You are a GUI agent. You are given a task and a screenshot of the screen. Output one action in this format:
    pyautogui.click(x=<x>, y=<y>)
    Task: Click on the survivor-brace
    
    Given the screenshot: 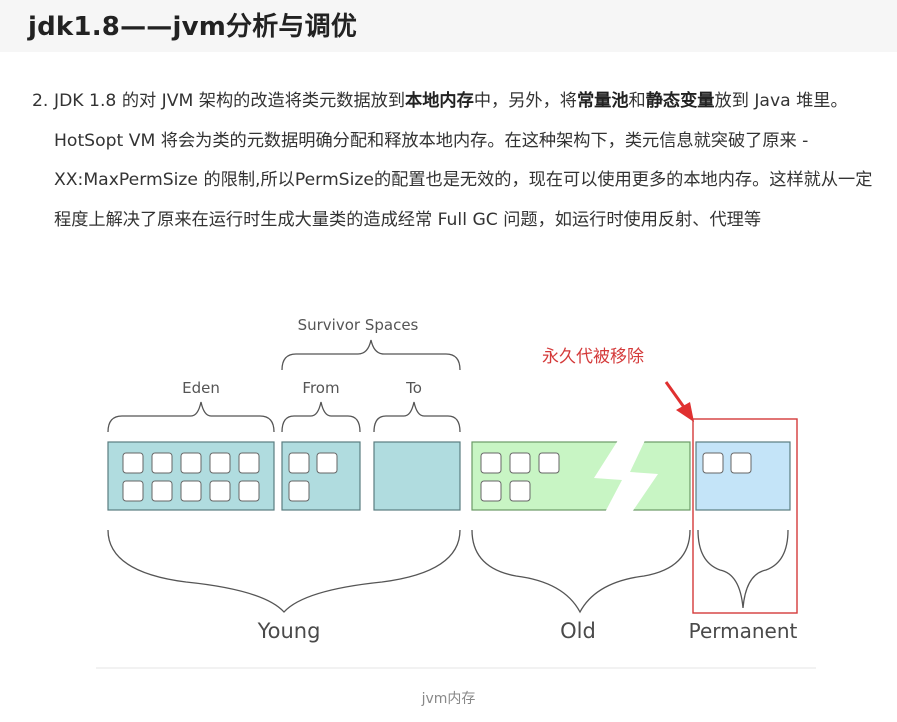 What is the action you would take?
    pyautogui.click(x=371, y=355)
    